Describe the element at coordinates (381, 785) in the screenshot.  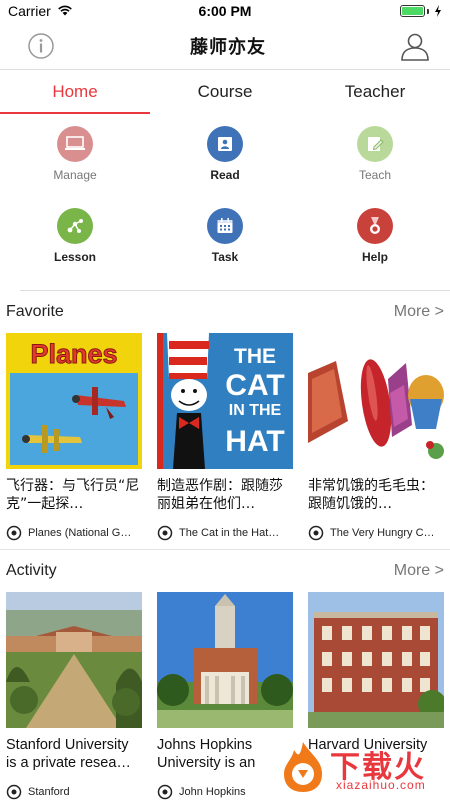
I see `watermark-url: xiazaihuo.com` at that location.